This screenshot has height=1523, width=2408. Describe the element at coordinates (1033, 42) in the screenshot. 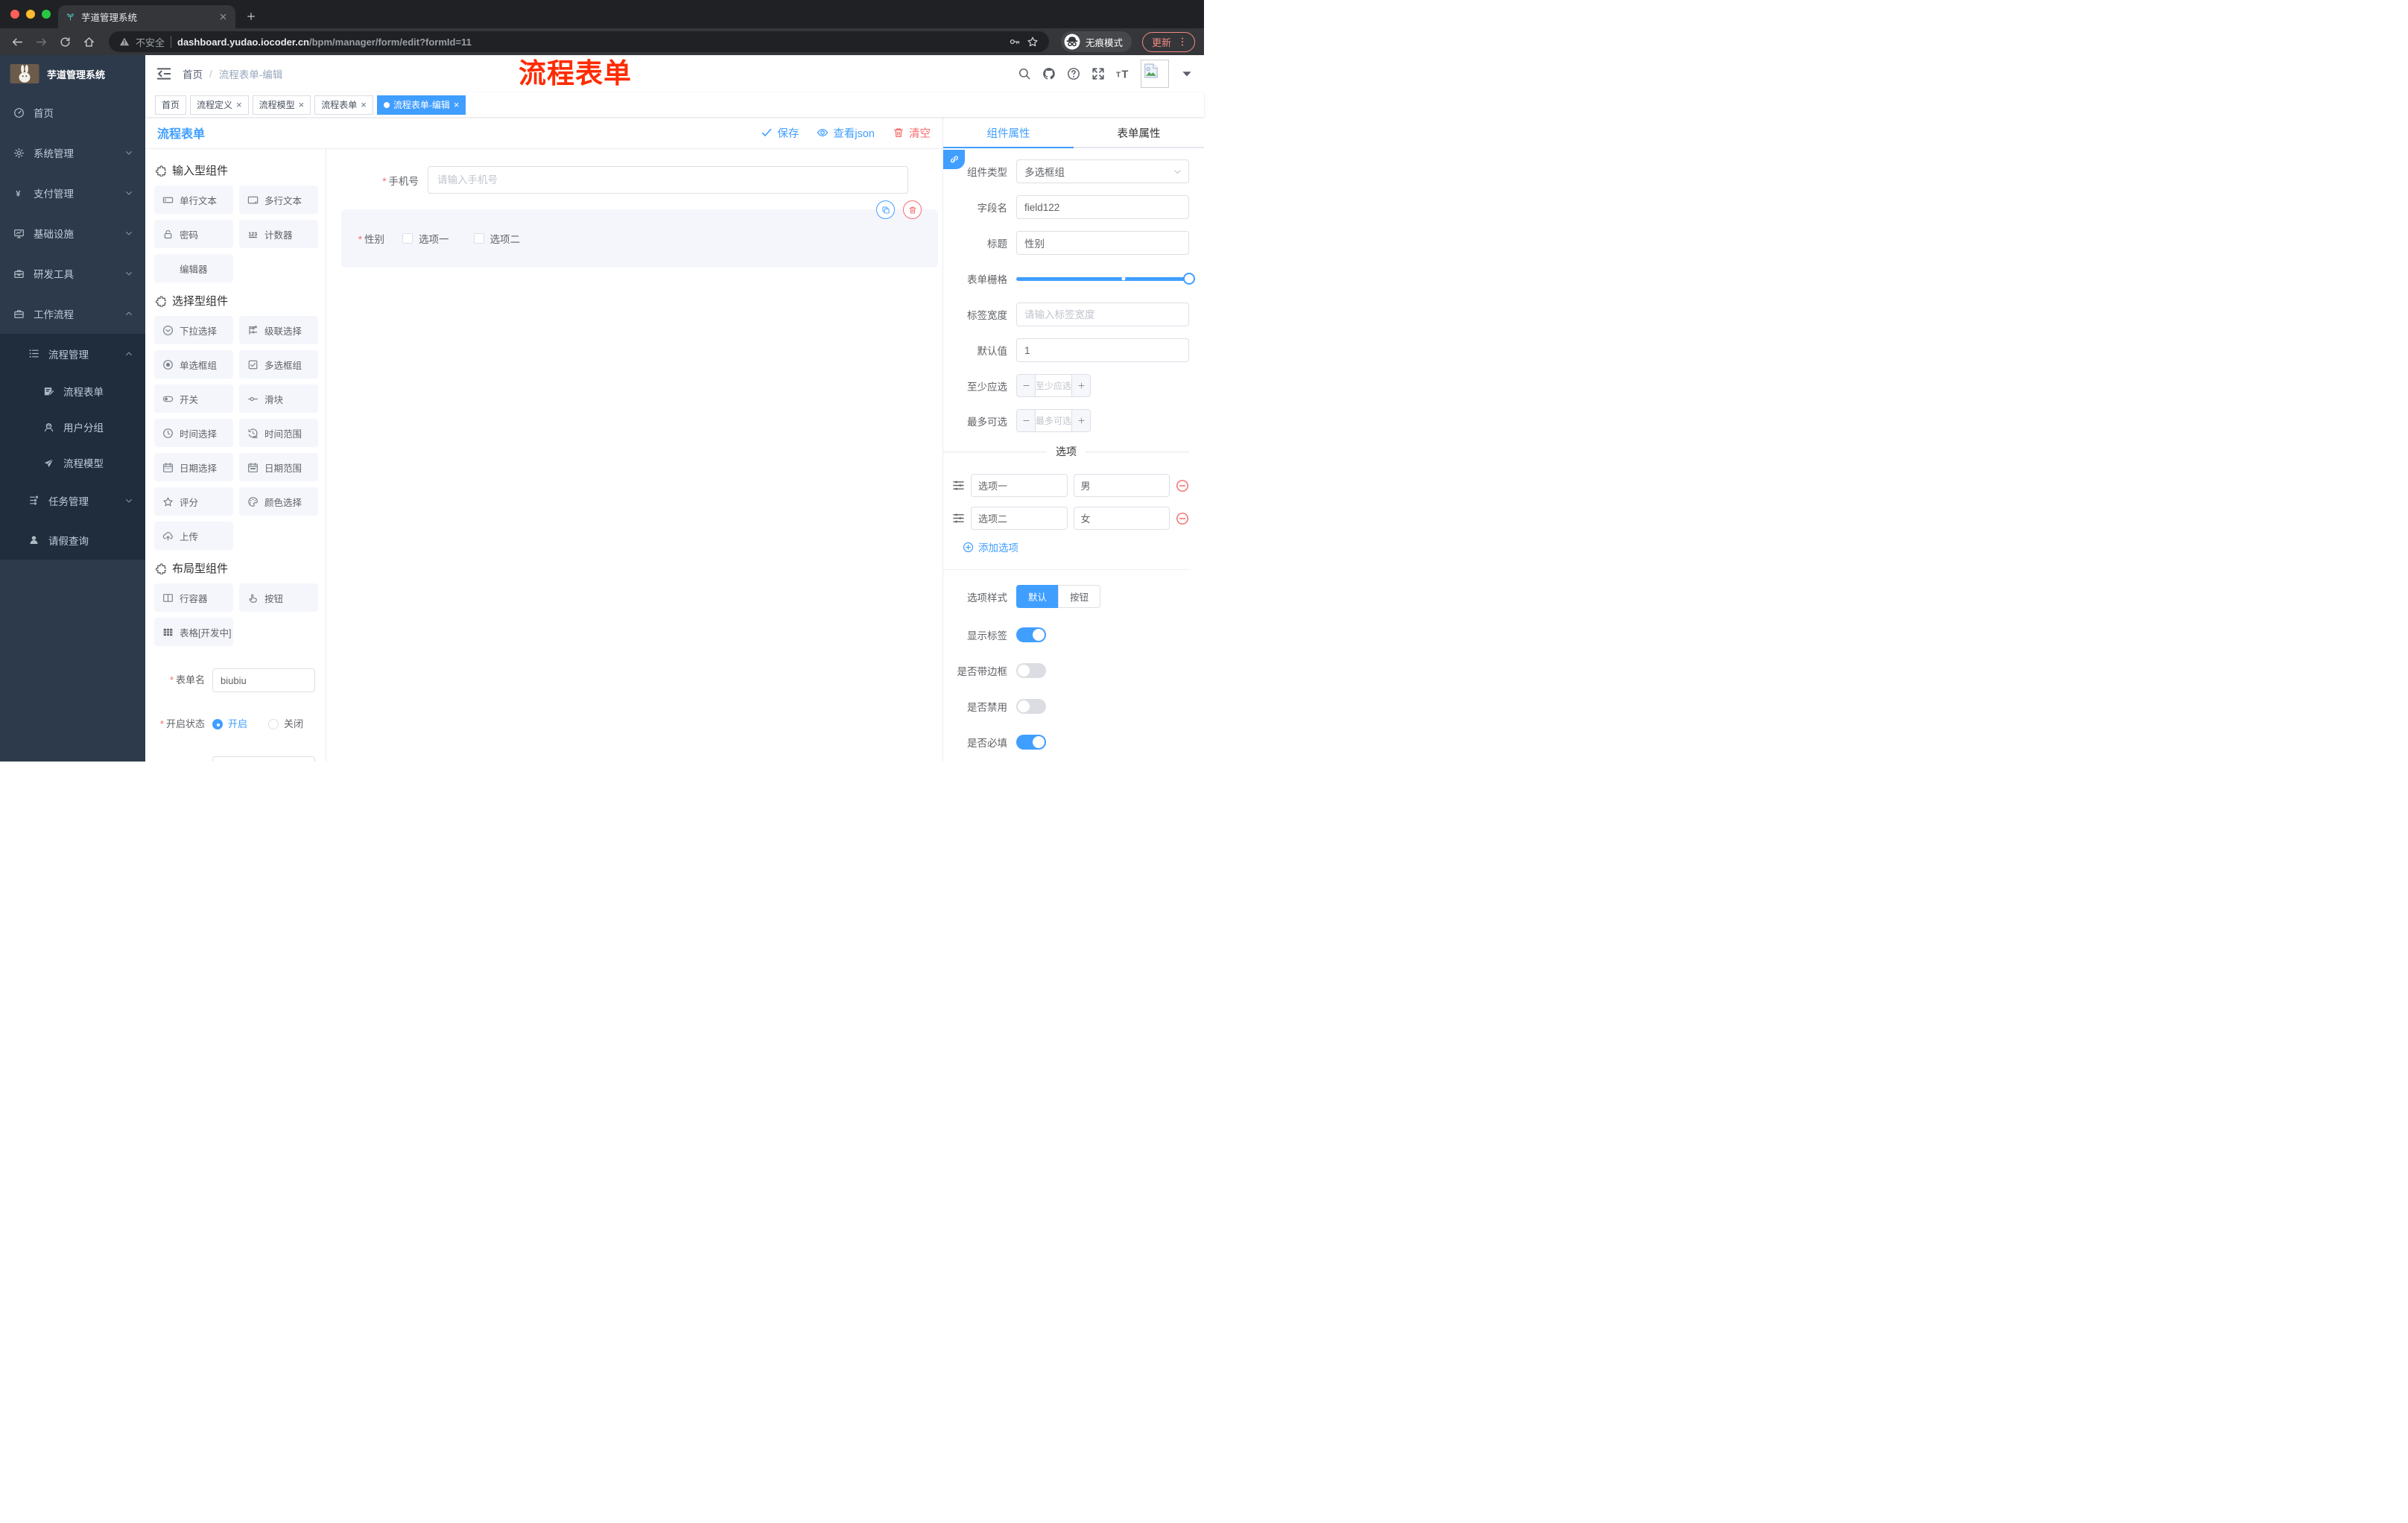

I see `bookmark-star-icon` at that location.